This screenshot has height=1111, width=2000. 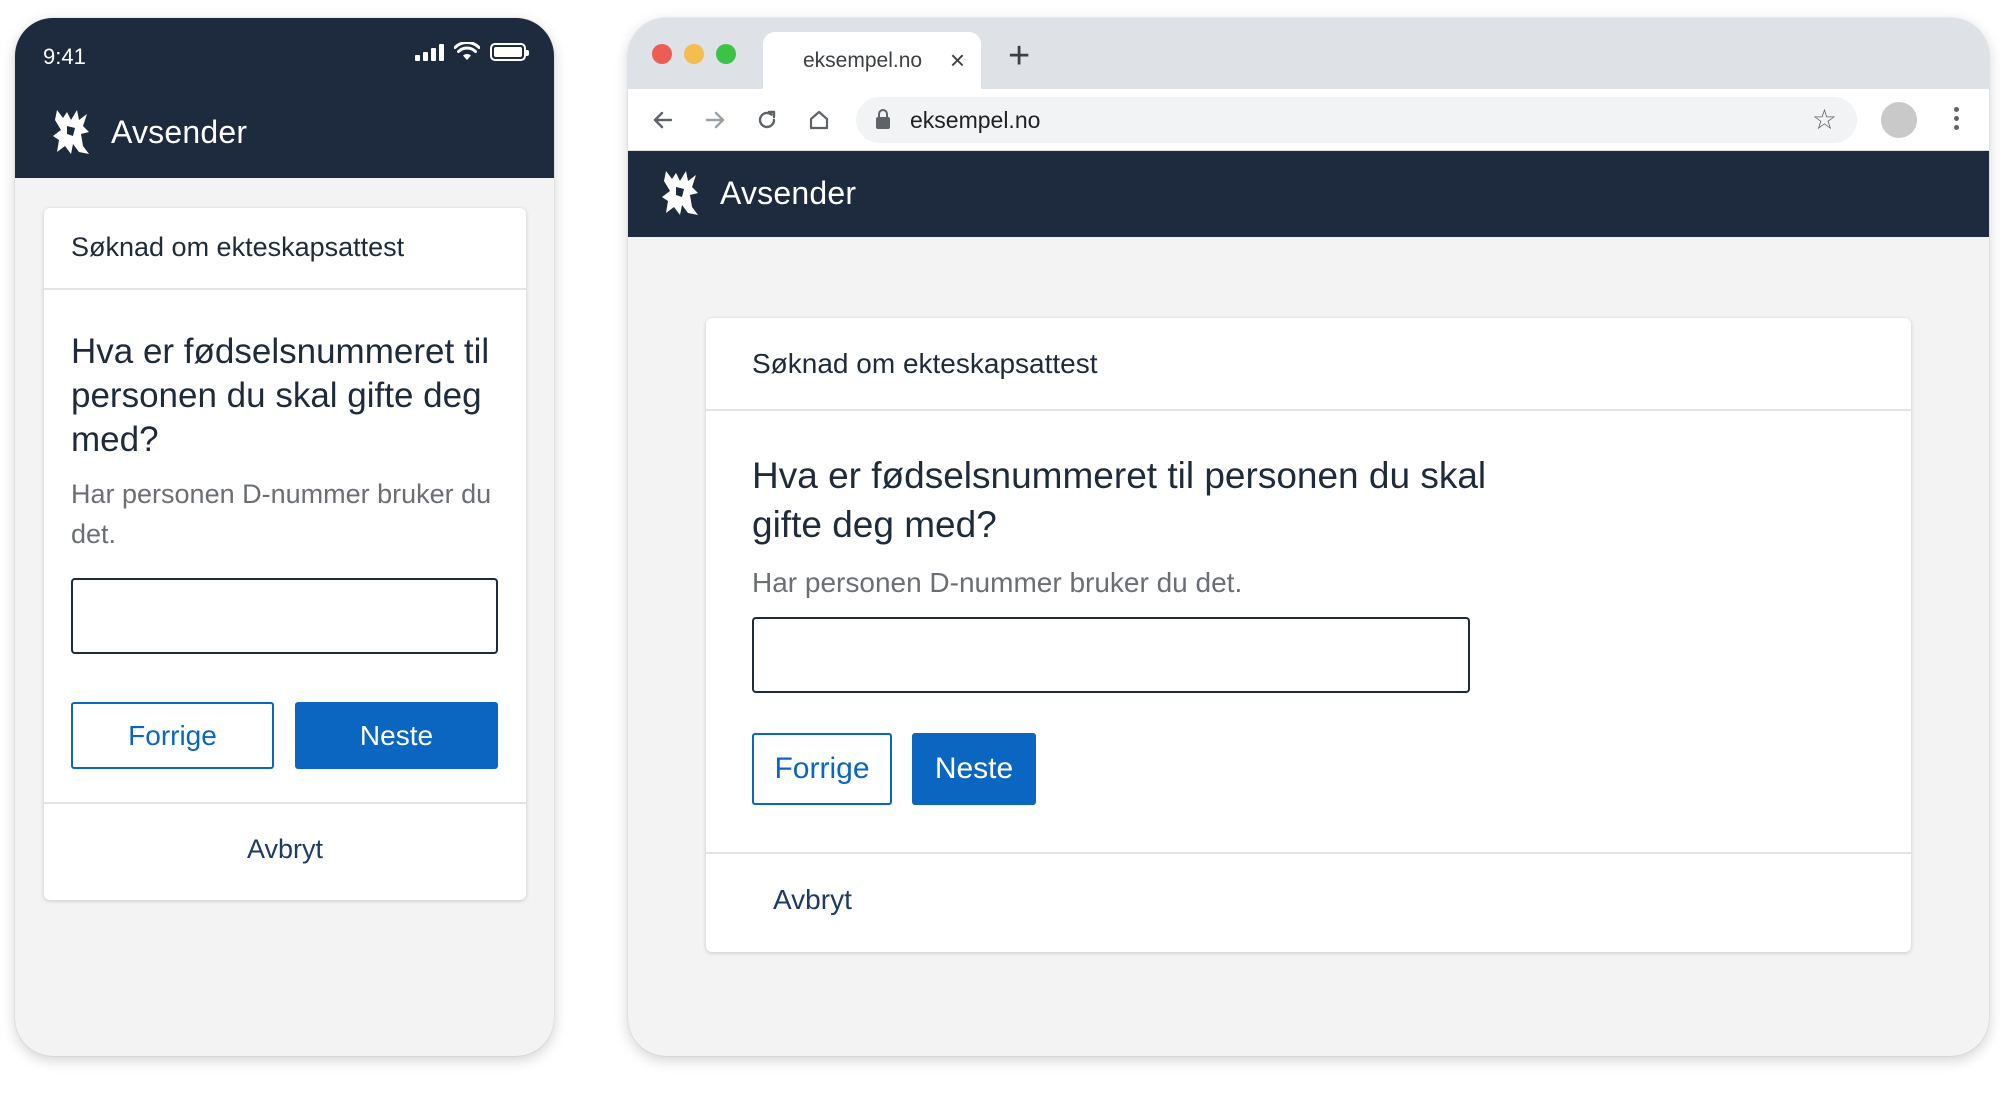 I want to click on profile-avatar, so click(x=1899, y=120).